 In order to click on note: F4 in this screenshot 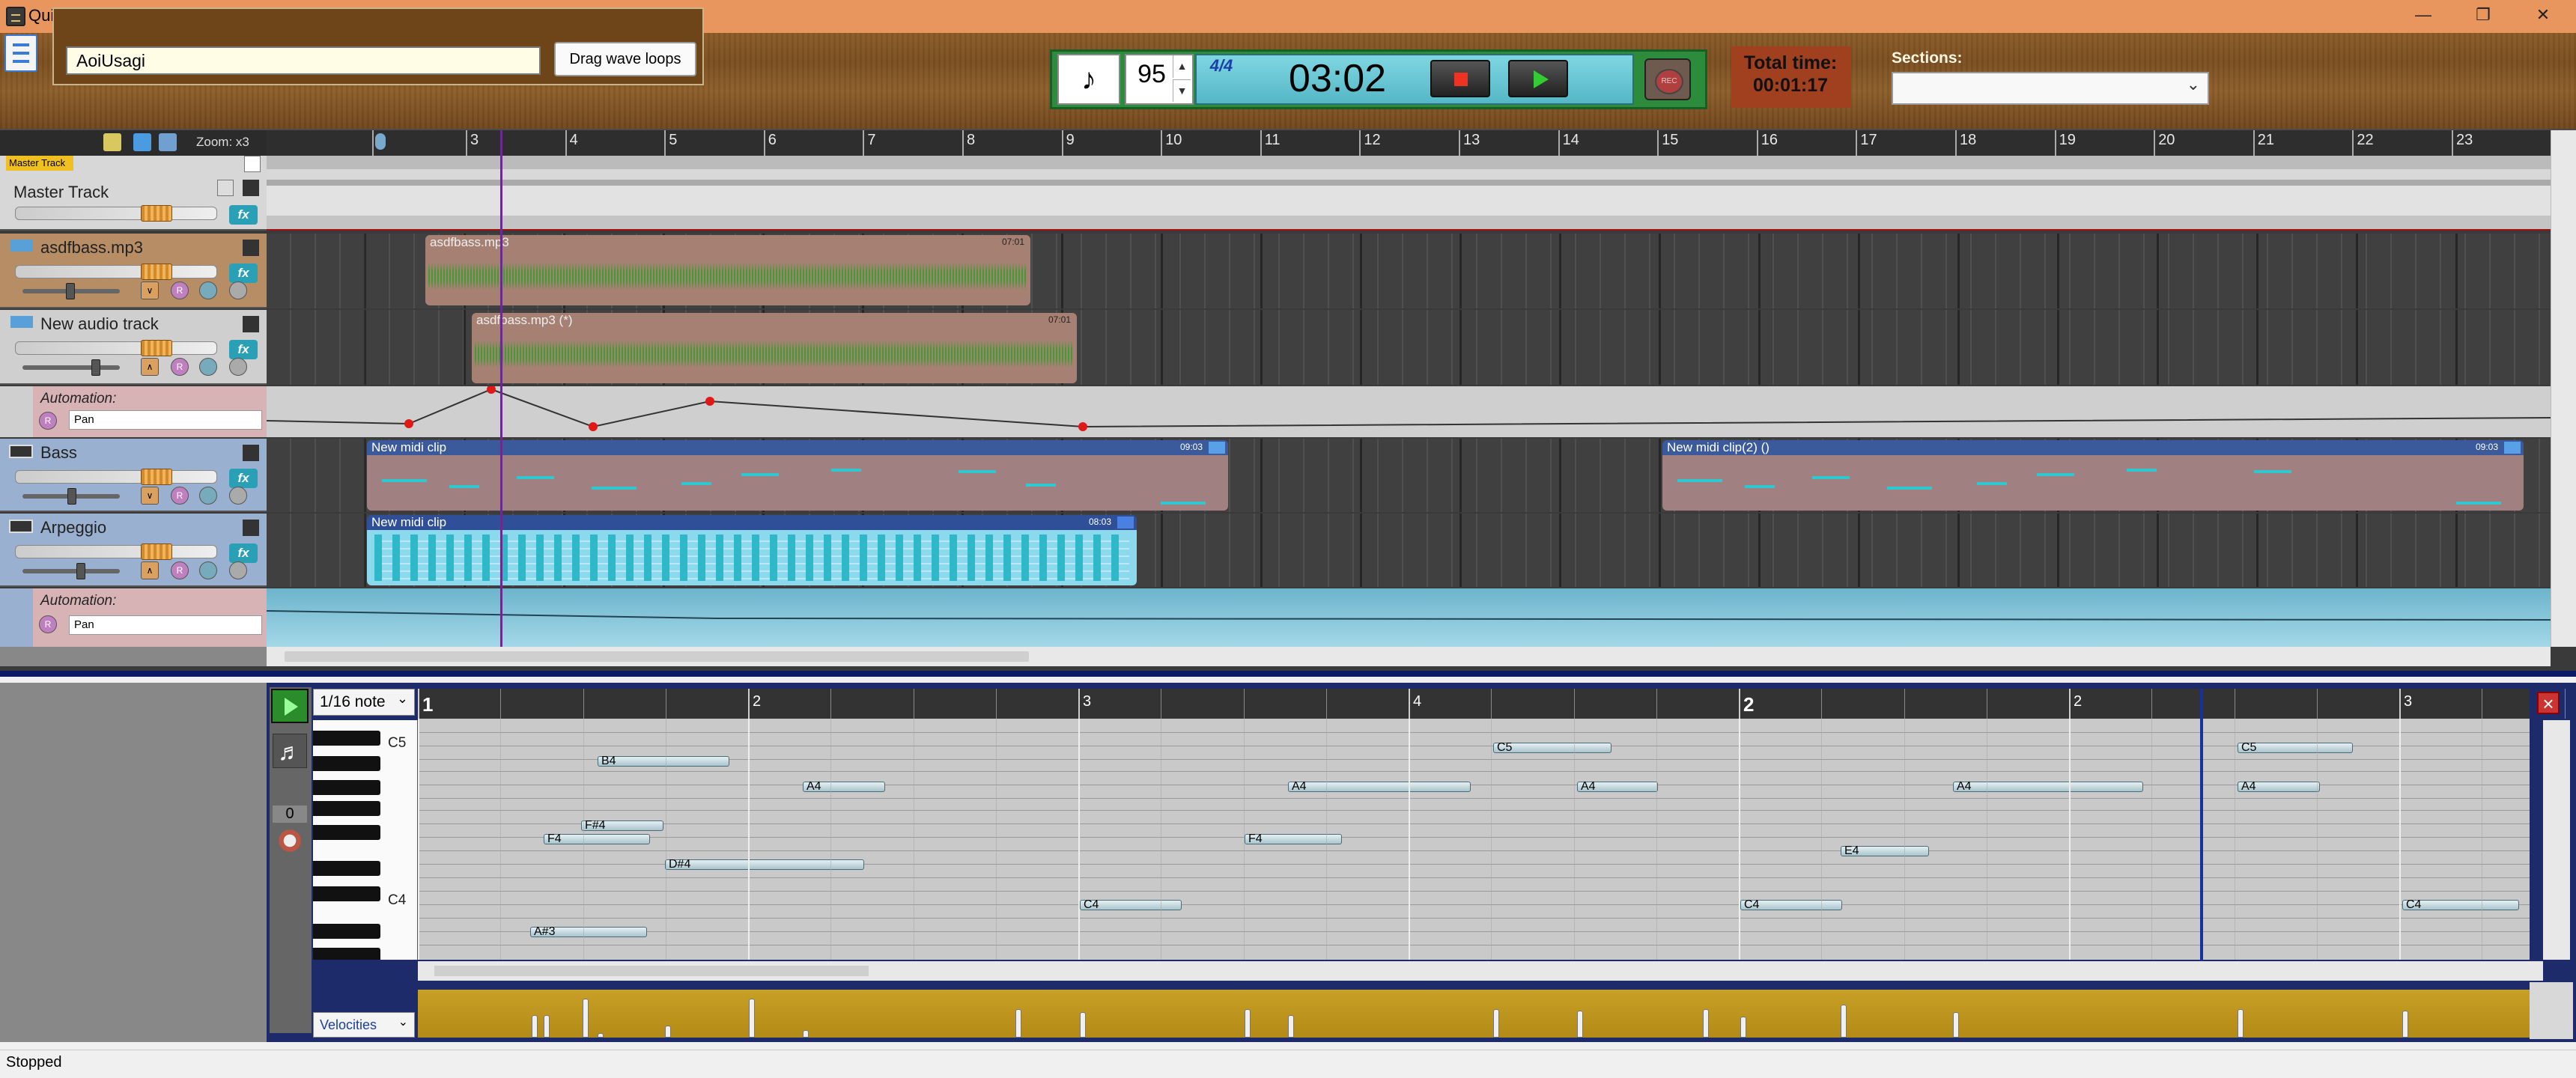, I will do `click(1293, 838)`.